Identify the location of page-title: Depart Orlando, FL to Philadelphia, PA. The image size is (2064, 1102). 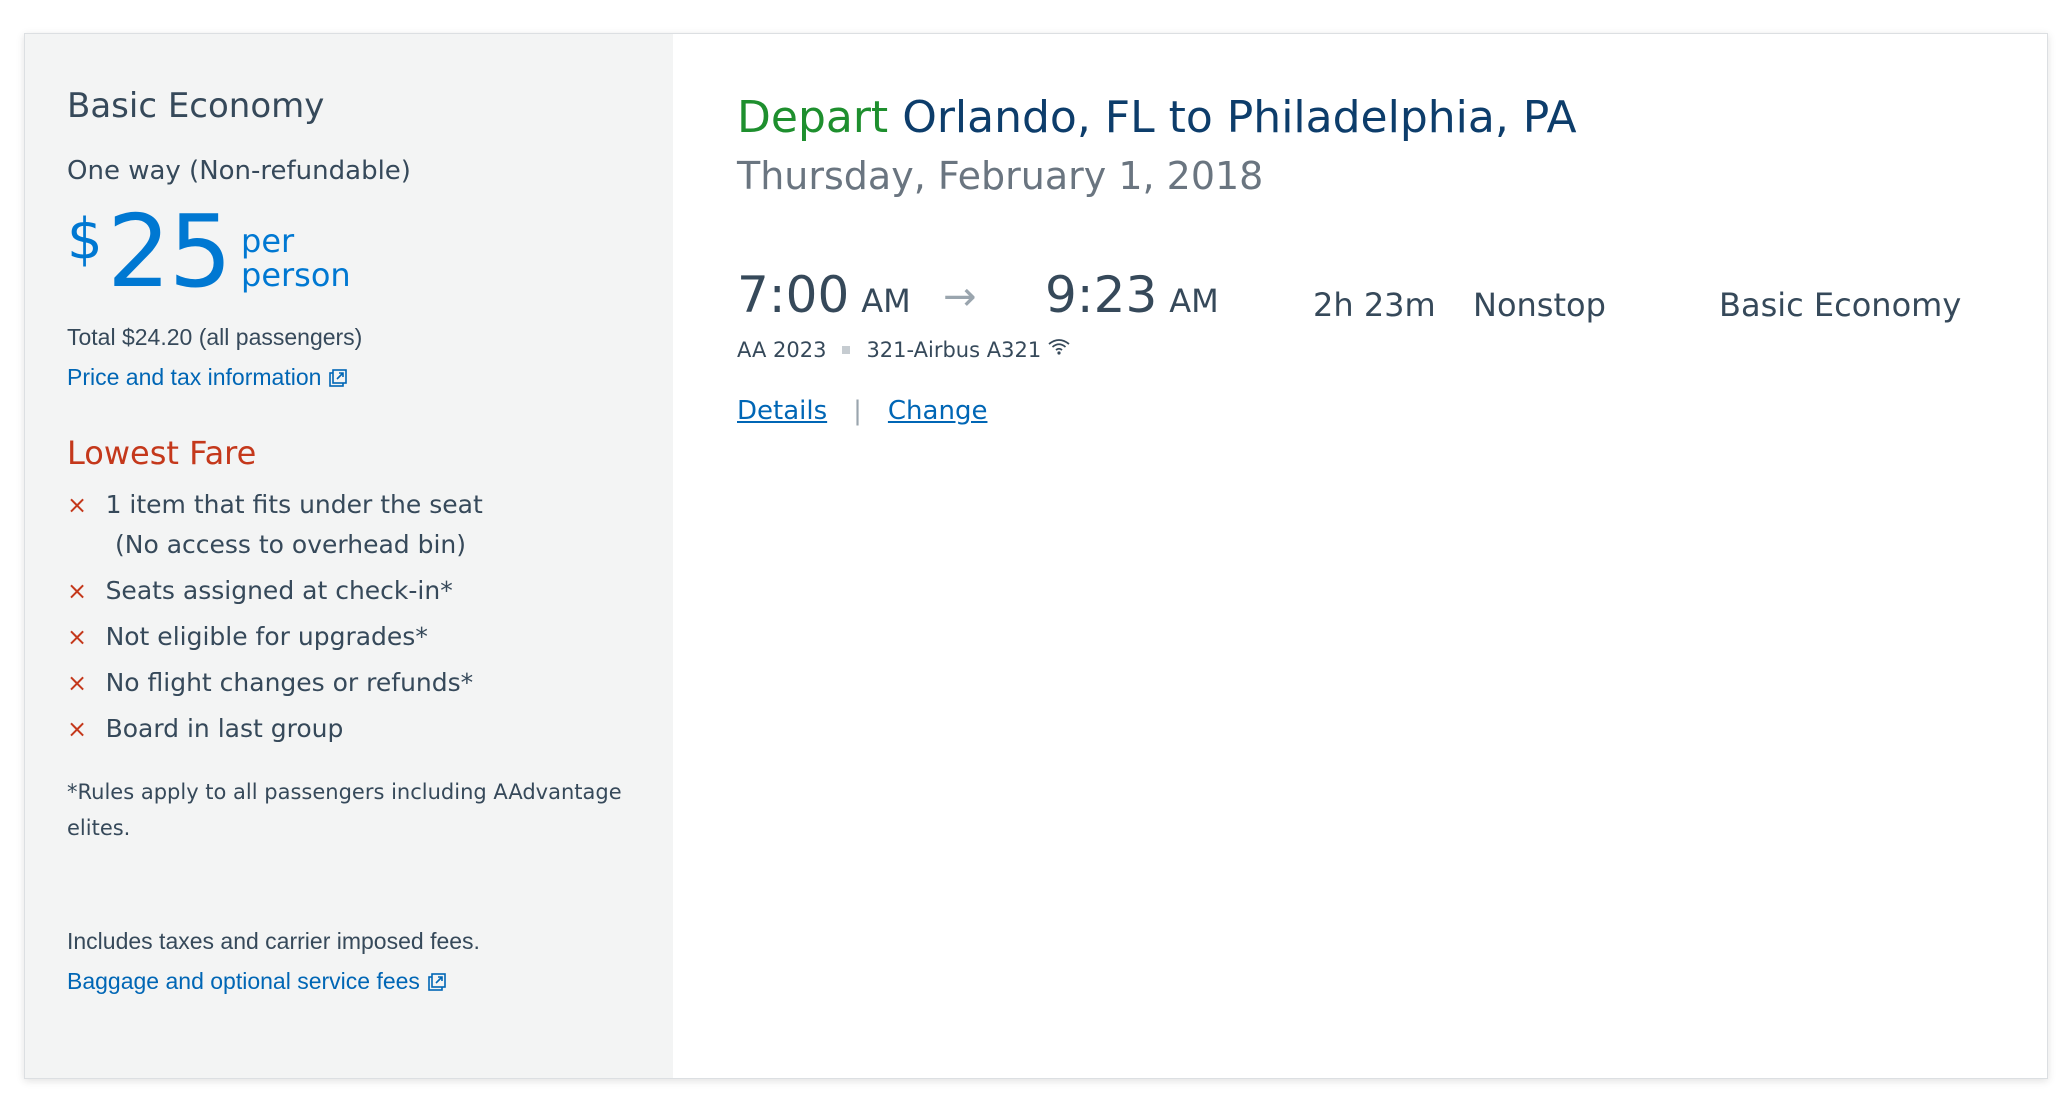
(1157, 117).